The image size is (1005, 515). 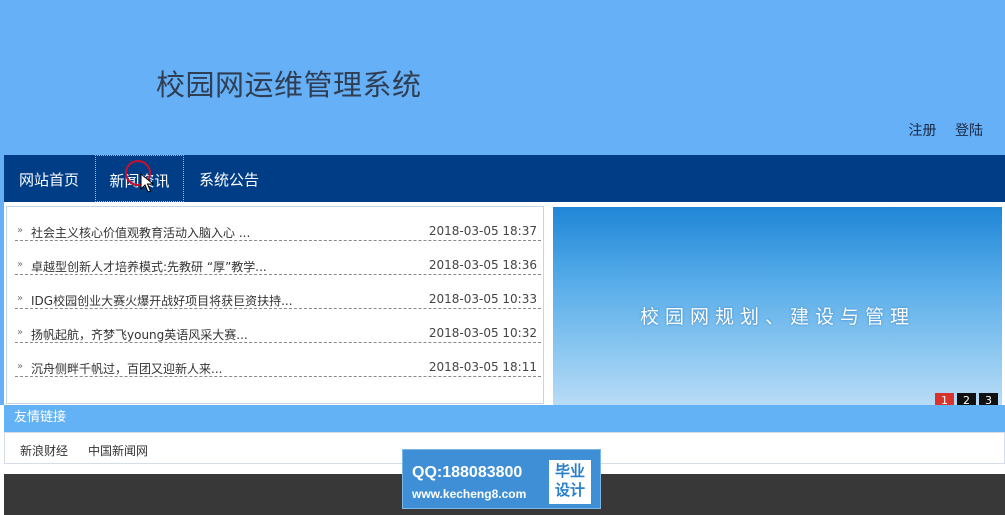 What do you see at coordinates (969, 131) in the screenshot?
I see `login-link: 登陆` at bounding box center [969, 131].